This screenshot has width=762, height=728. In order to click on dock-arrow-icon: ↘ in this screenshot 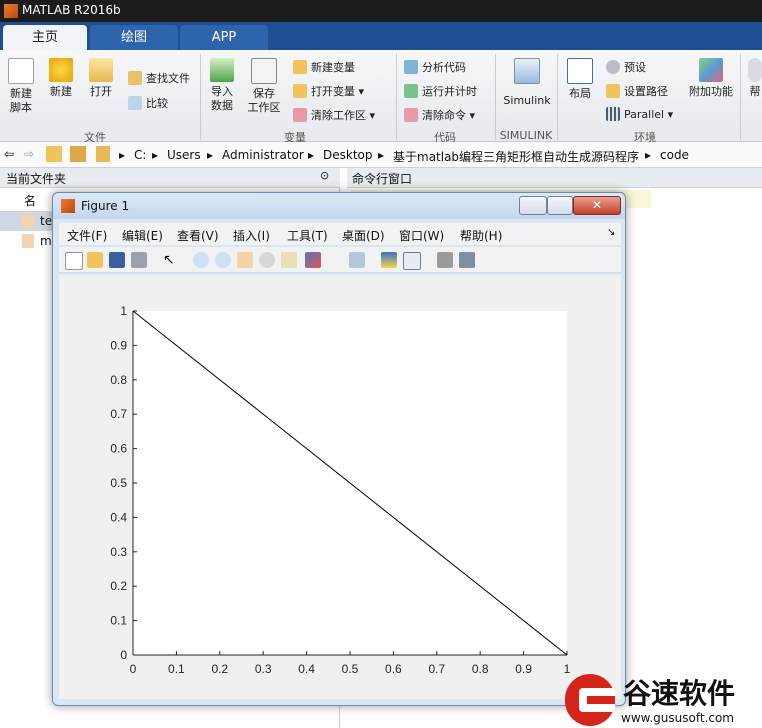, I will do `click(611, 232)`.